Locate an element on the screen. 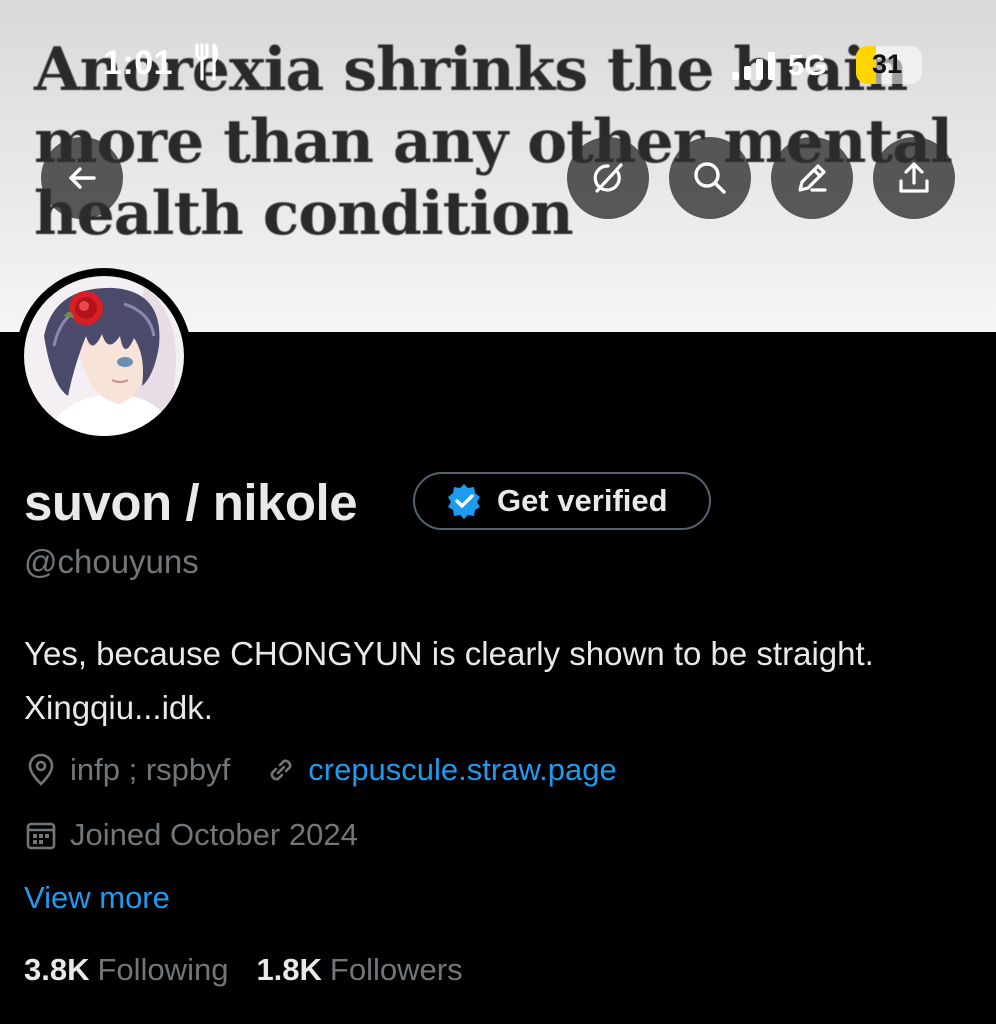 The image size is (996, 1024). fork-knife-icon is located at coordinates (207, 62).